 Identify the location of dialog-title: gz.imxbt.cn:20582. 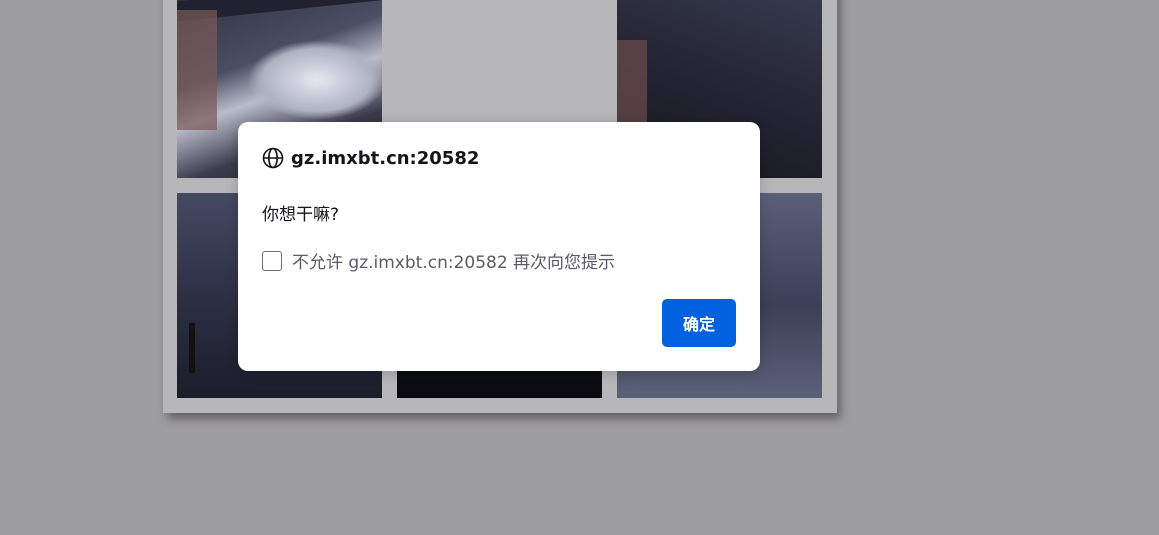
(370, 158).